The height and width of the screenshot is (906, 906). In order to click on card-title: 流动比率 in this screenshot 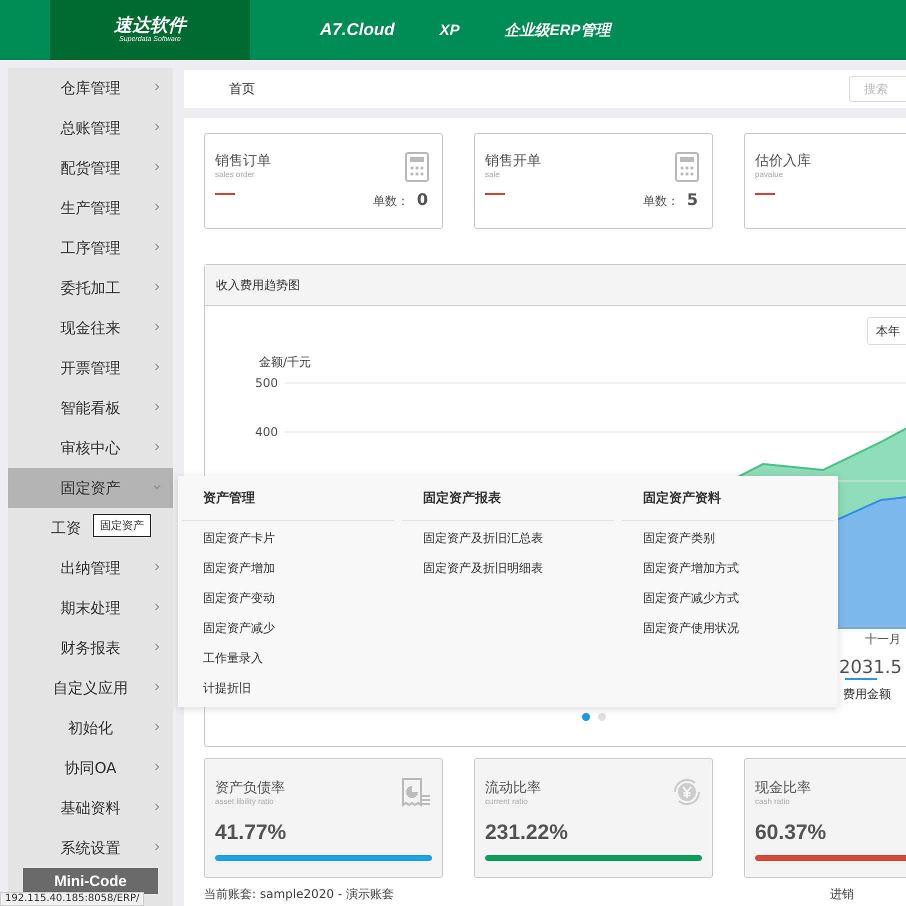, I will do `click(513, 788)`.